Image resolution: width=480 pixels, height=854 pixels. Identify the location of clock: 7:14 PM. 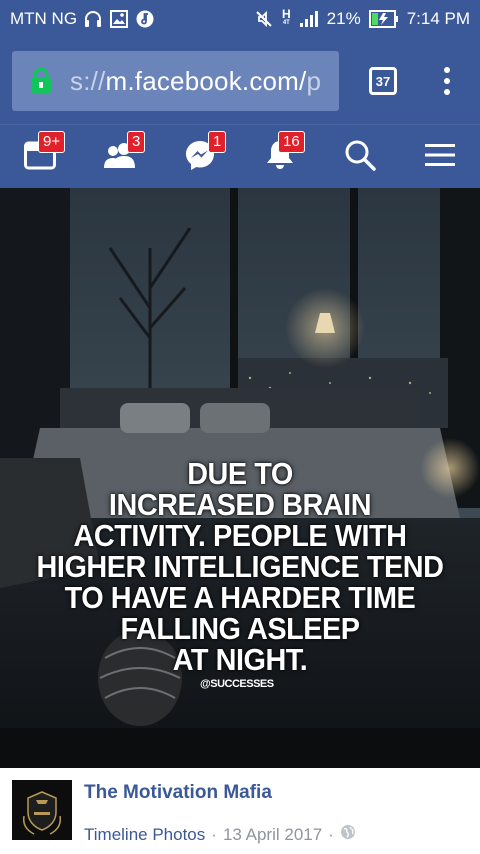
(438, 18).